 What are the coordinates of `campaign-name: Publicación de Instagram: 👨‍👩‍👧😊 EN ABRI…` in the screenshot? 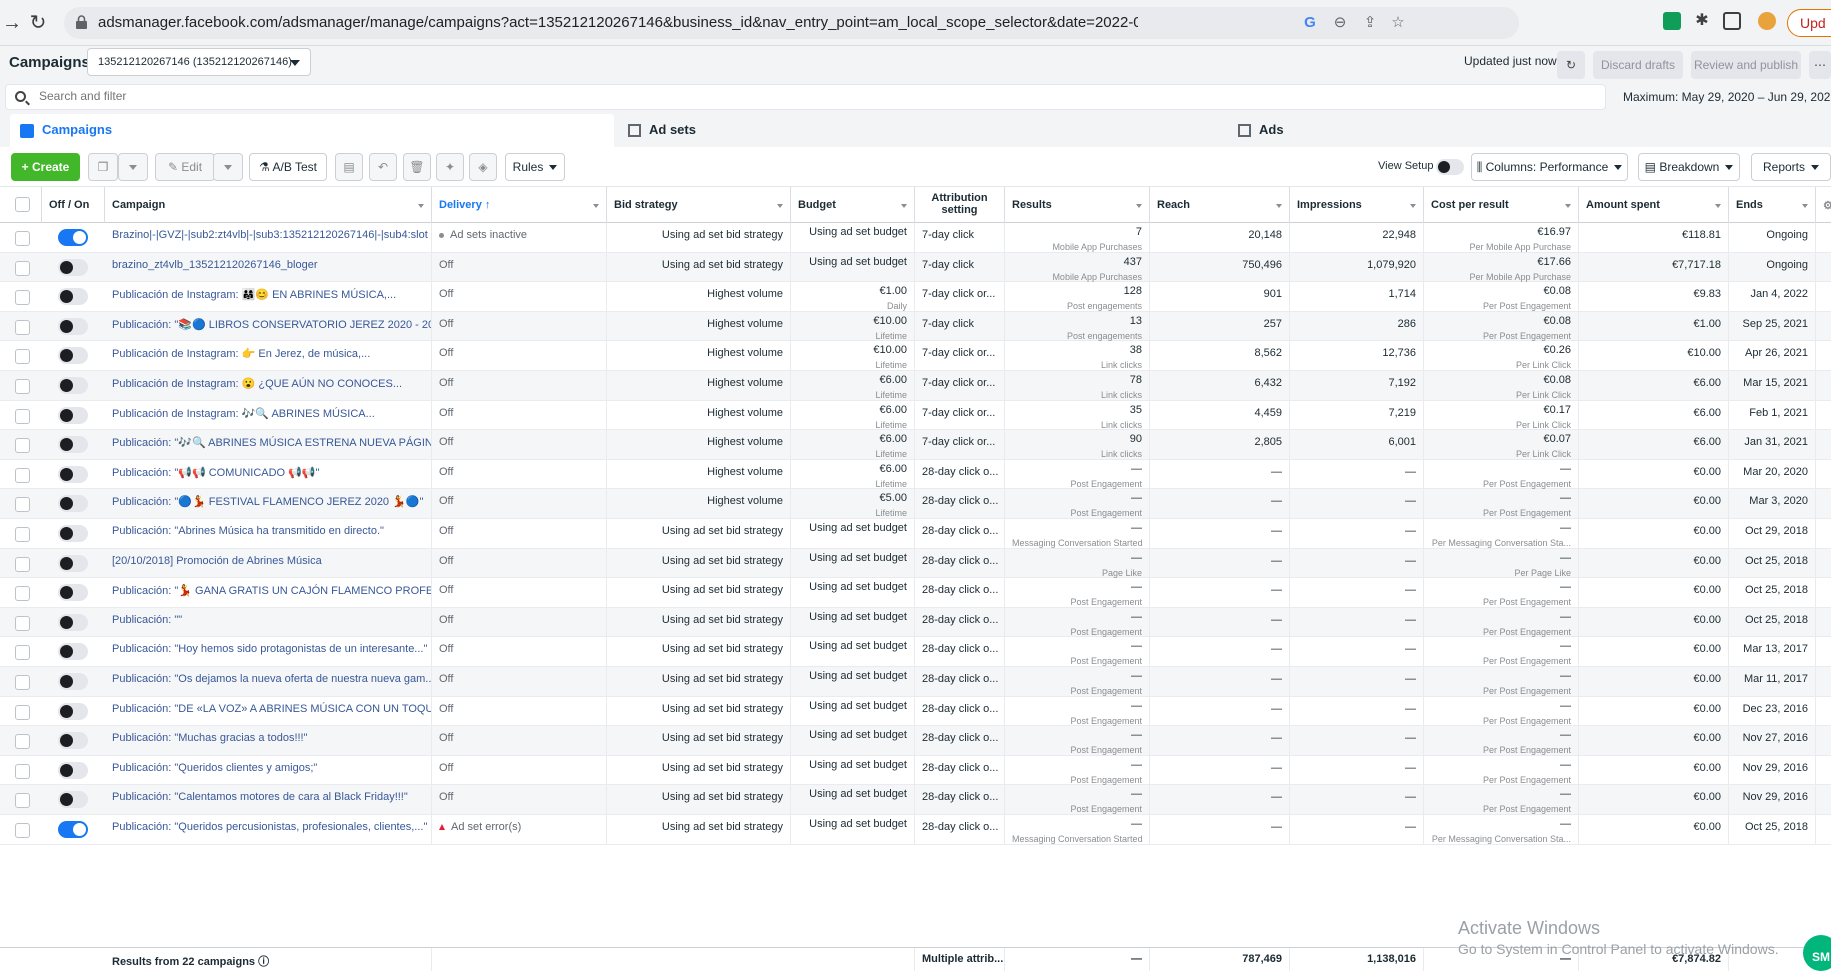 It's located at (268, 297).